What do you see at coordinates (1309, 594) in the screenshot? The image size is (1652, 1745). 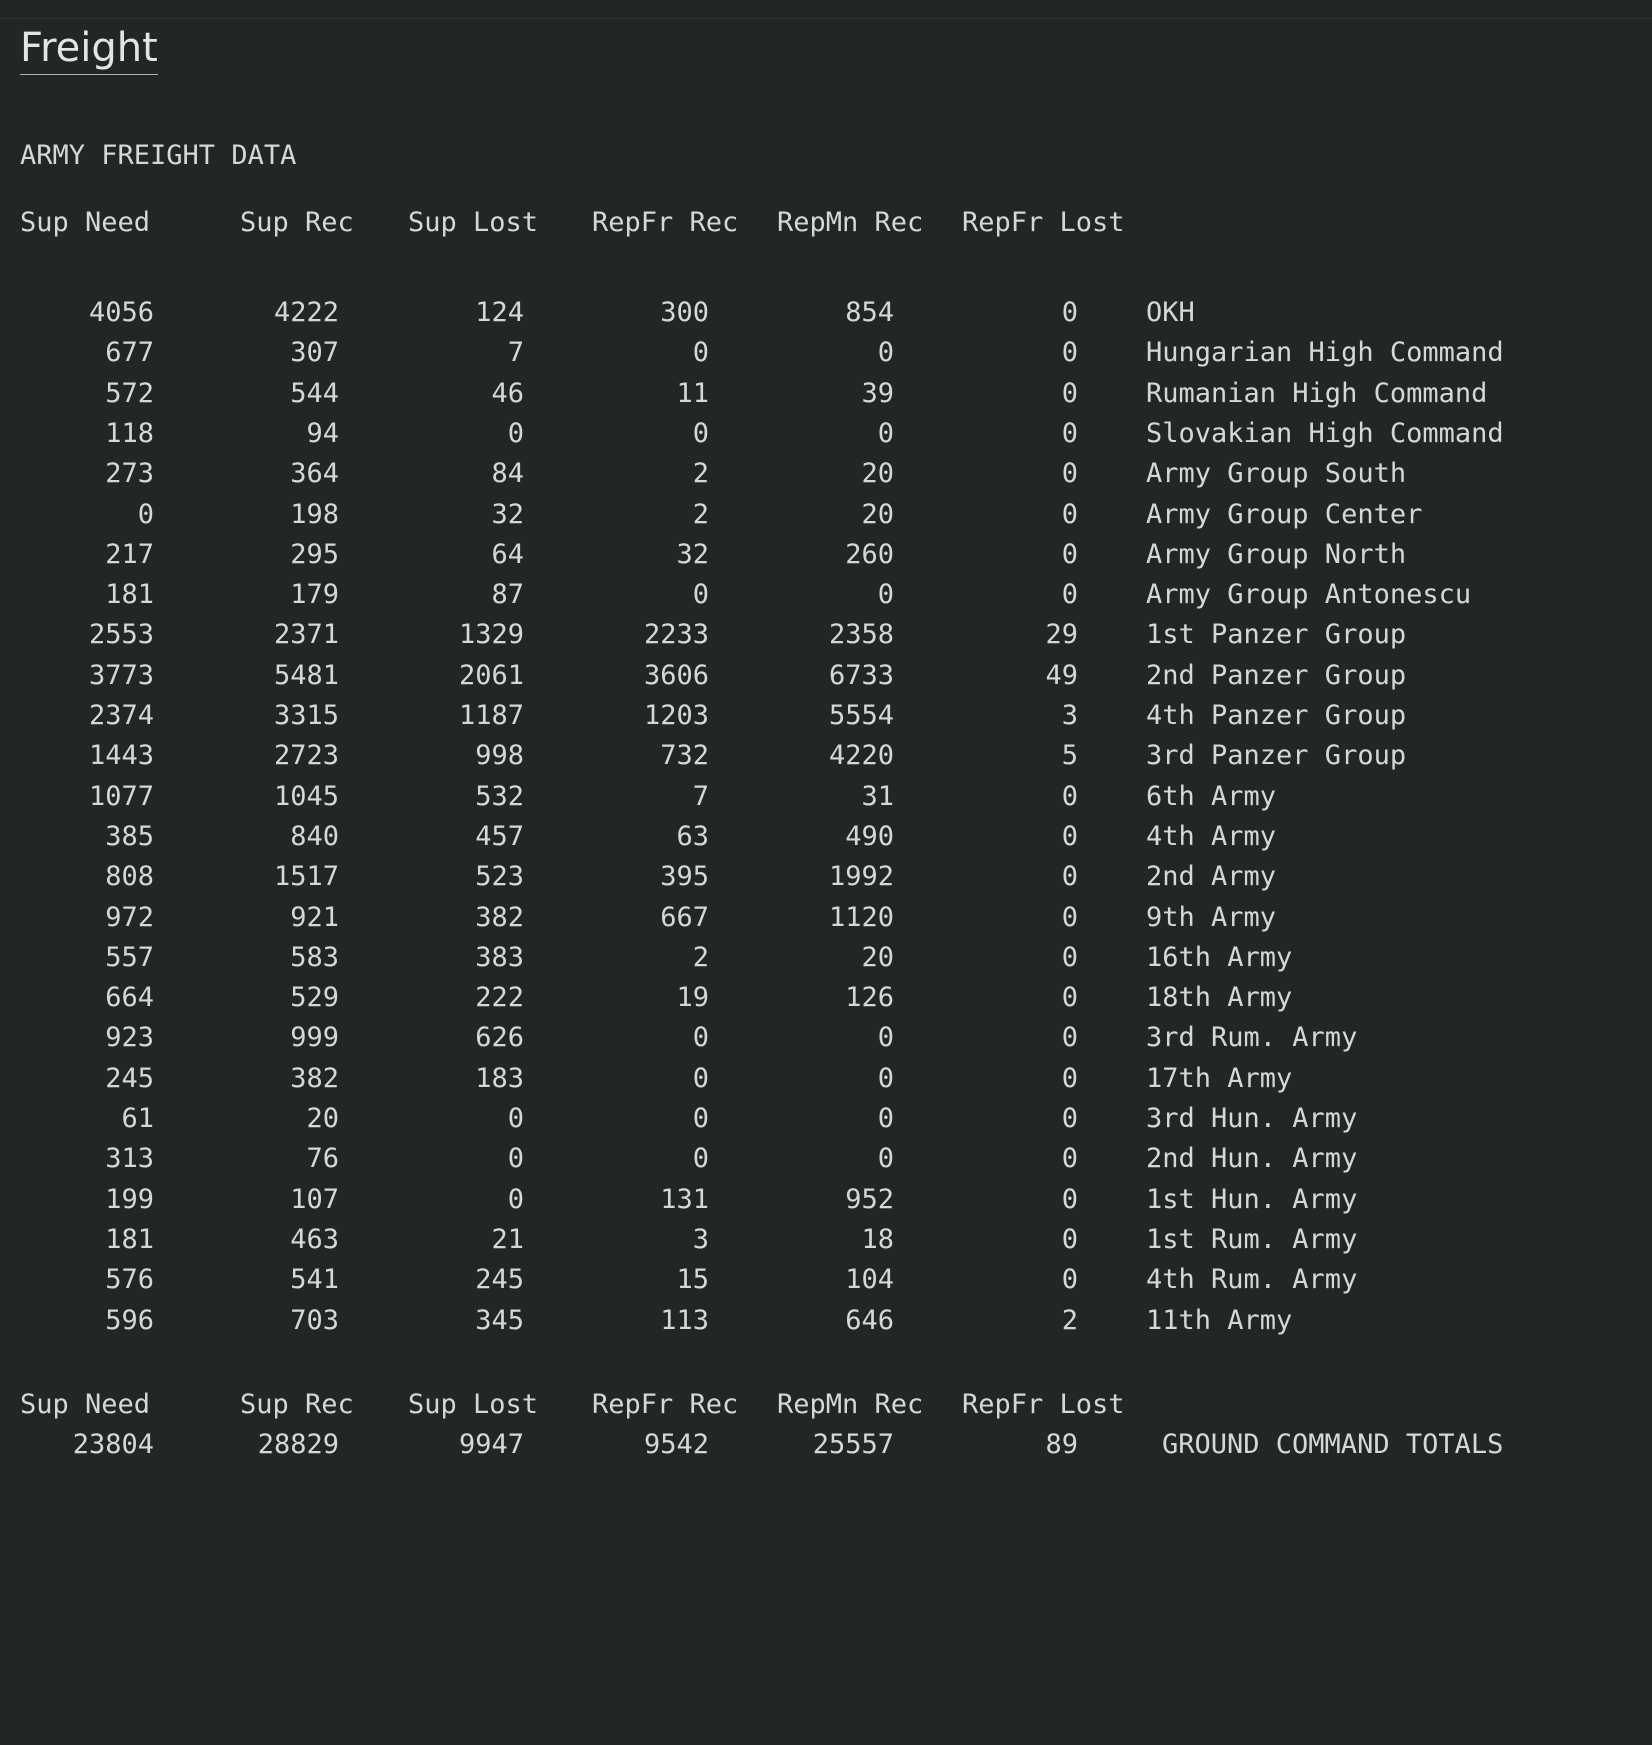 I see `row-command-name: Army Group Antonescu` at bounding box center [1309, 594].